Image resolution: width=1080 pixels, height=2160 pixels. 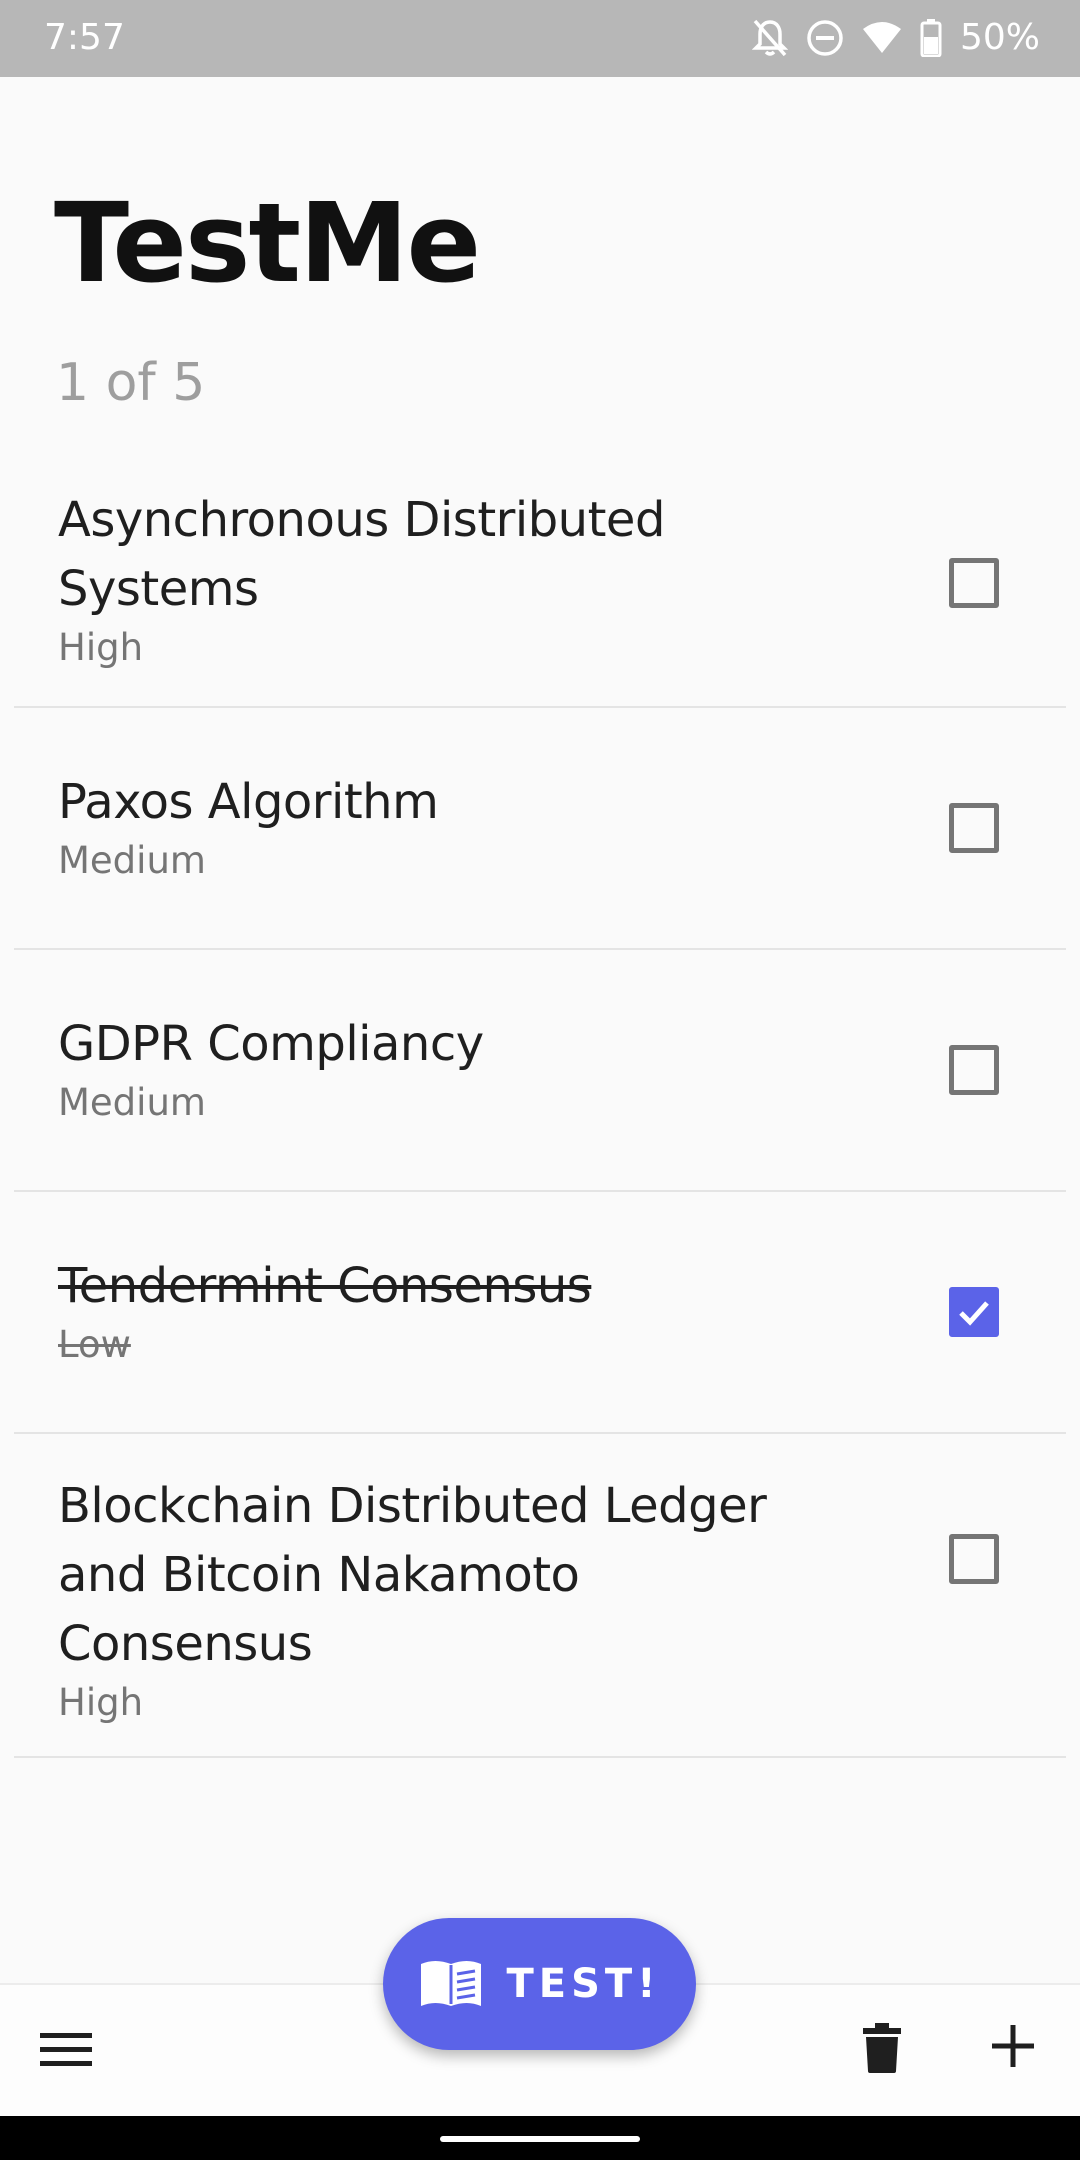 I want to click on item-title: GDPR Compliancy, so click(x=271, y=1044).